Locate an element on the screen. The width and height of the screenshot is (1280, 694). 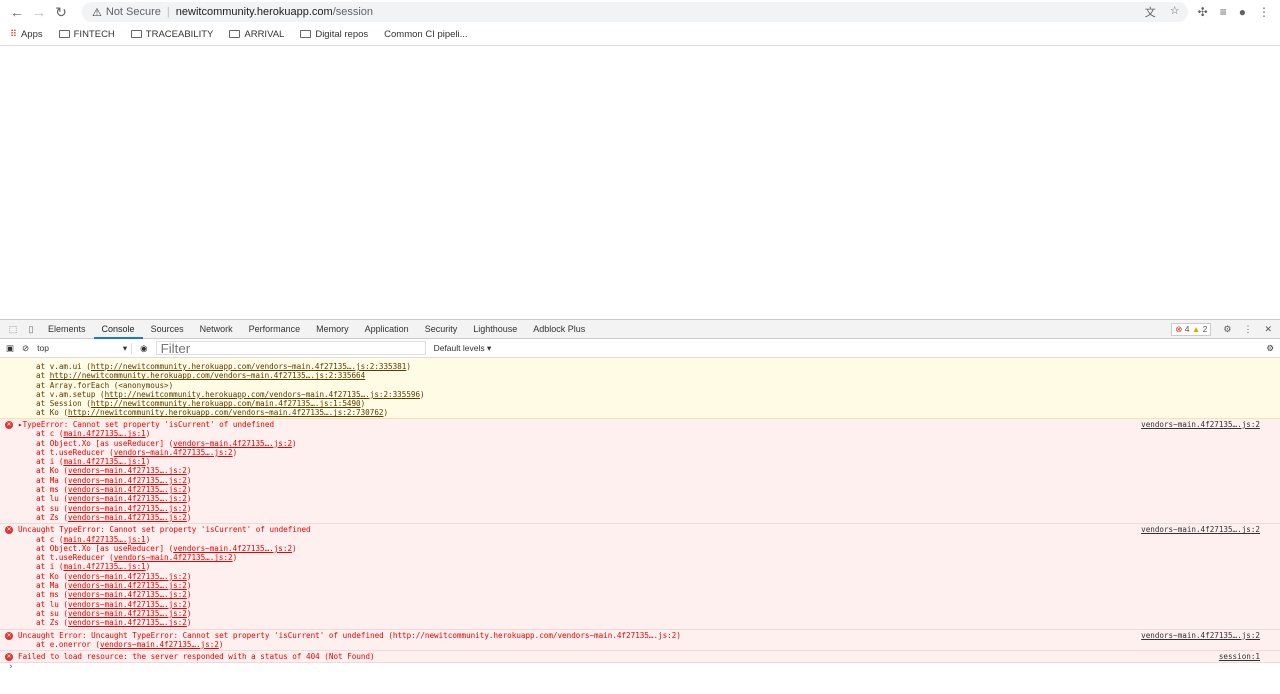
eye-icon: ◉ is located at coordinates (143, 348).